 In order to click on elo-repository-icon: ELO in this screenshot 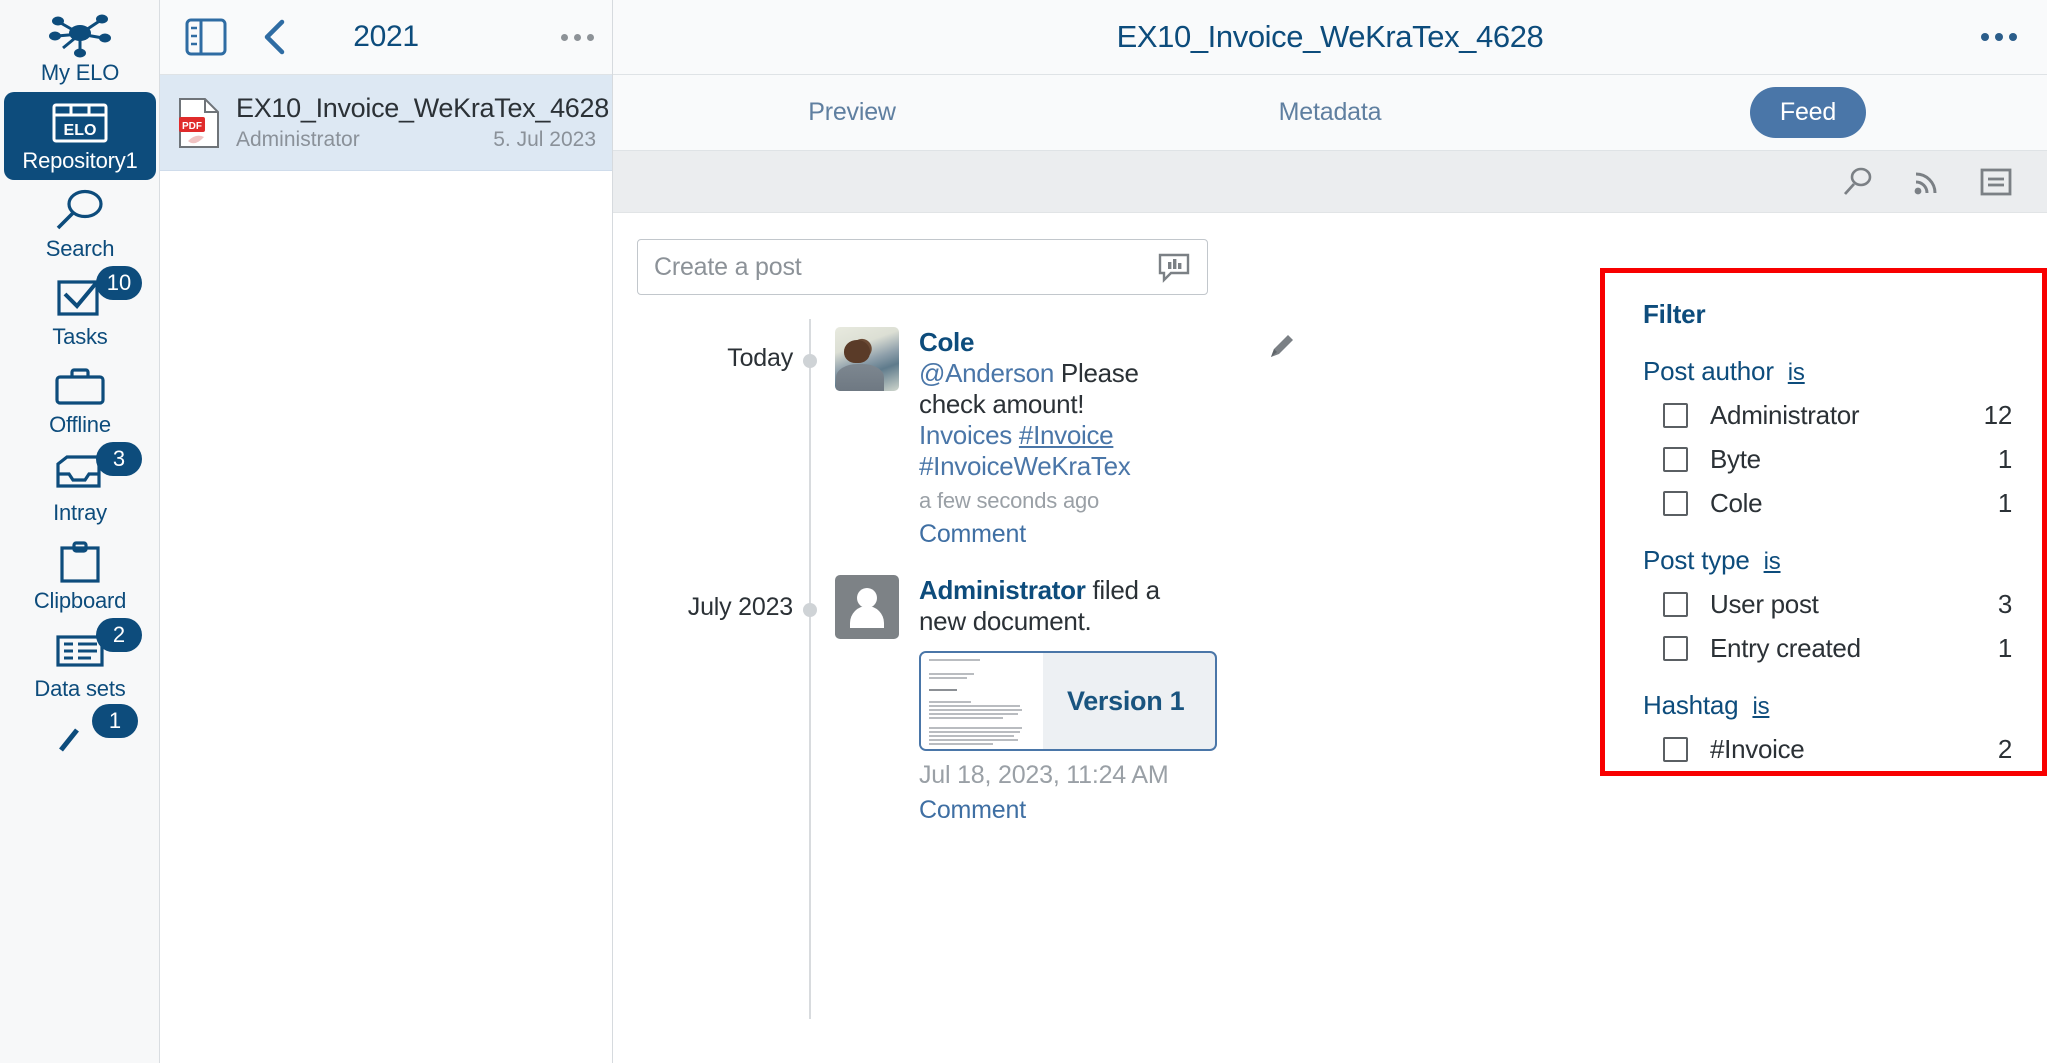, I will do `click(80, 123)`.